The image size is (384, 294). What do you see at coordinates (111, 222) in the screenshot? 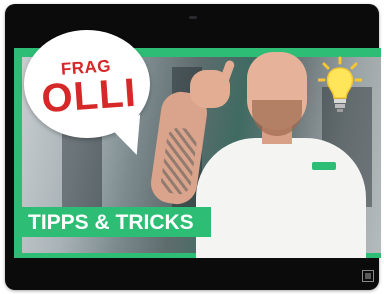
I see `banner-title: TIPPS & TRICKS` at bounding box center [111, 222].